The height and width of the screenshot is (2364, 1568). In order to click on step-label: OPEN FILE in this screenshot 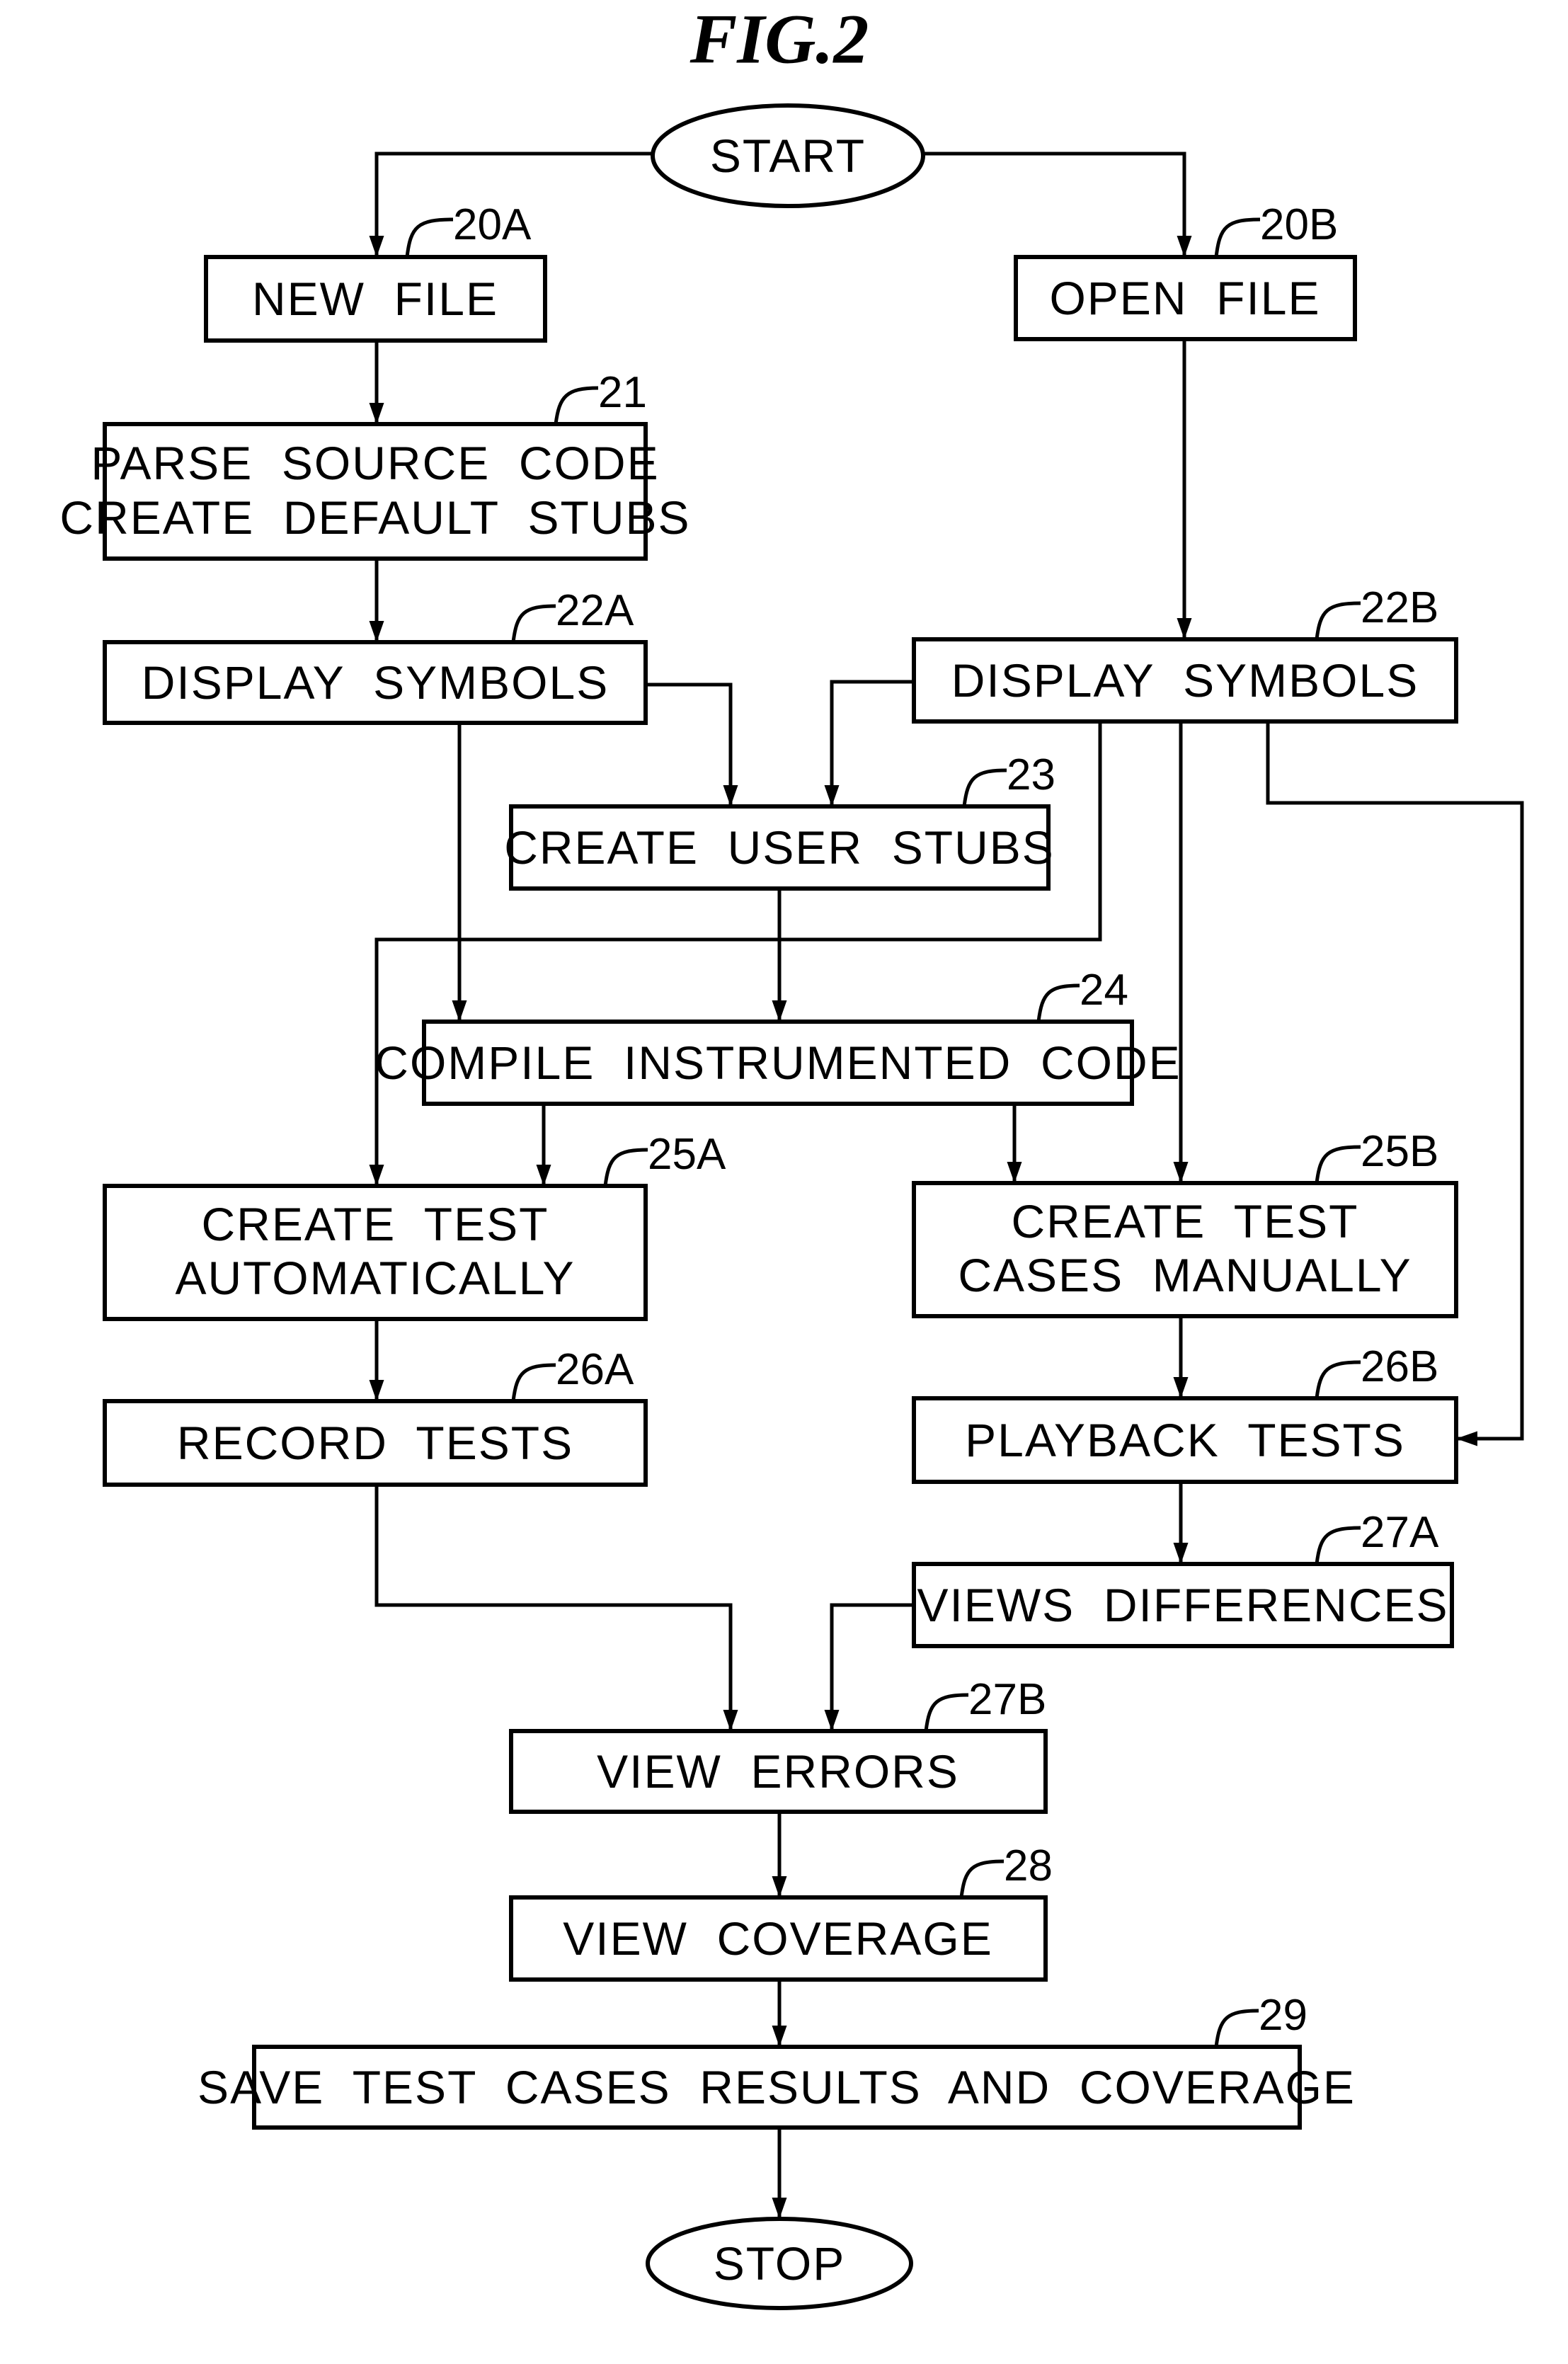, I will do `click(1184, 298)`.